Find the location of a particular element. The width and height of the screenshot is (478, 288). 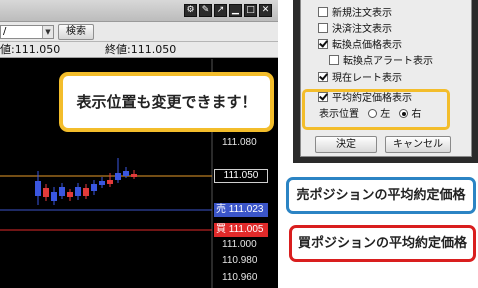

gear-icon: ⚙ is located at coordinates (190, 10).